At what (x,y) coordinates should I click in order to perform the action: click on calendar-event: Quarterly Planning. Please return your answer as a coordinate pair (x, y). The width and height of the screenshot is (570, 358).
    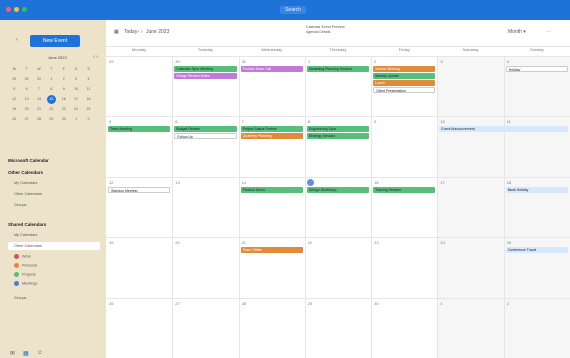
    Looking at the image, I should click on (271, 136).